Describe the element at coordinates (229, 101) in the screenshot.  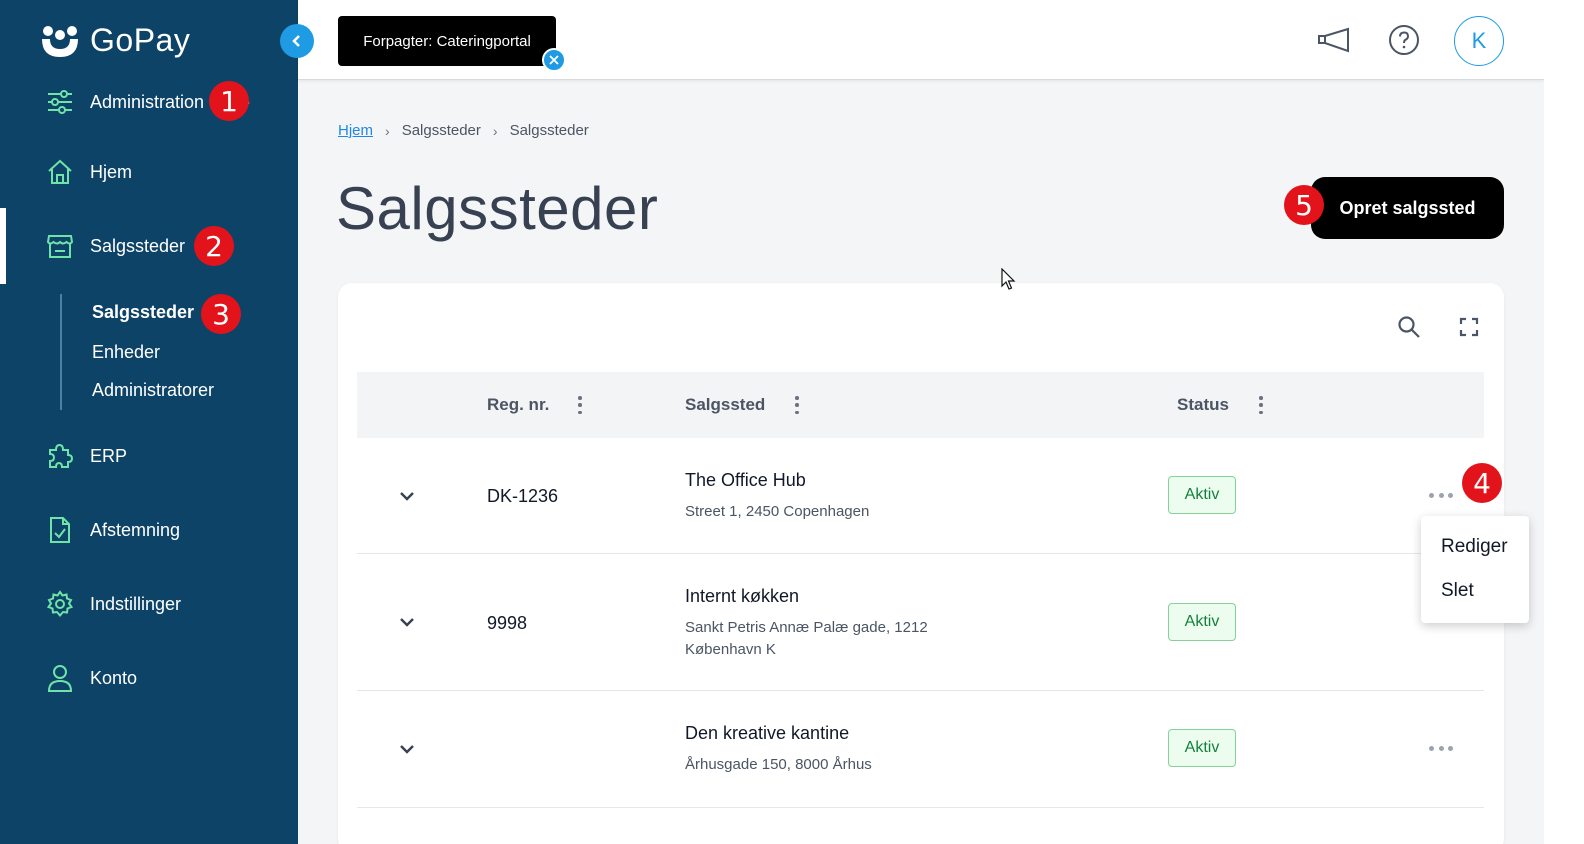
I see `callout-badge-1: 1` at that location.